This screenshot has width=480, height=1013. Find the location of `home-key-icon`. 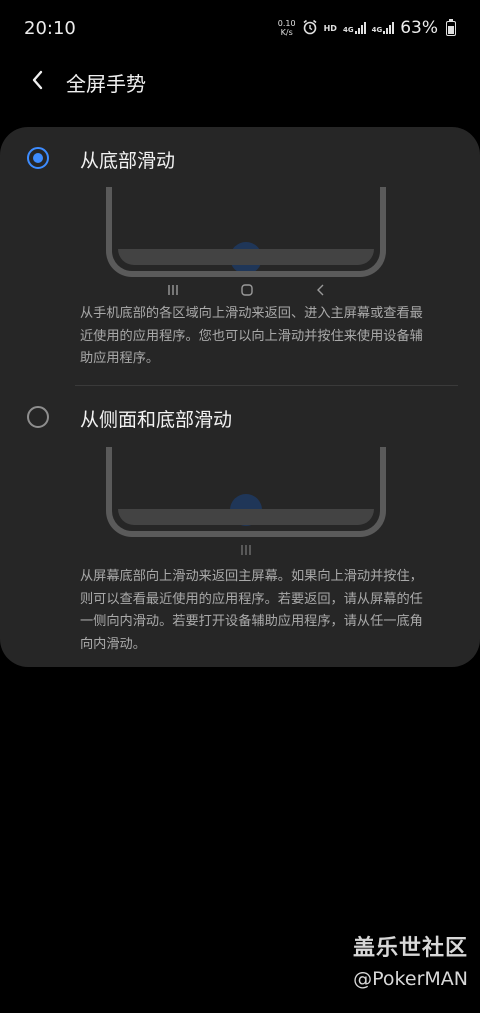

home-key-icon is located at coordinates (247, 292).